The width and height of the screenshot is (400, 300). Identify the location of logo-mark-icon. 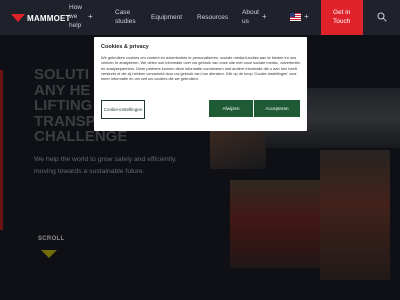
(18, 18).